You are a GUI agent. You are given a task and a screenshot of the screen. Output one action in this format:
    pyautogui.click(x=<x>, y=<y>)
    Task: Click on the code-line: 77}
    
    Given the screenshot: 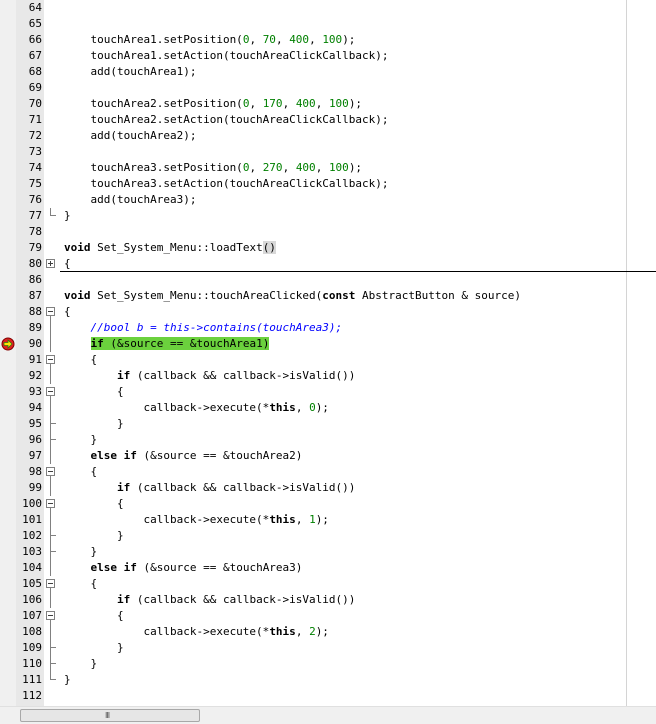 What is the action you would take?
    pyautogui.click(x=328, y=216)
    